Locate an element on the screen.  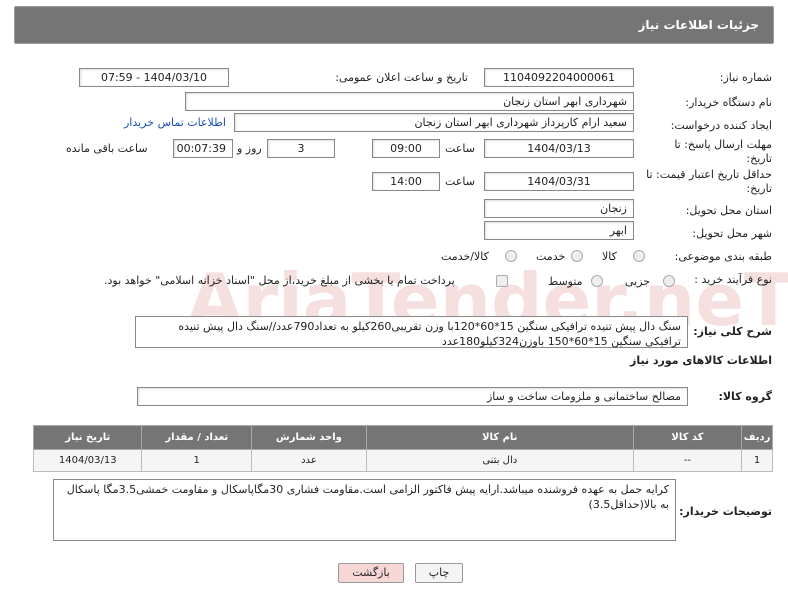
category-both-label: کالا/خدمت is located at coordinates (465, 256).